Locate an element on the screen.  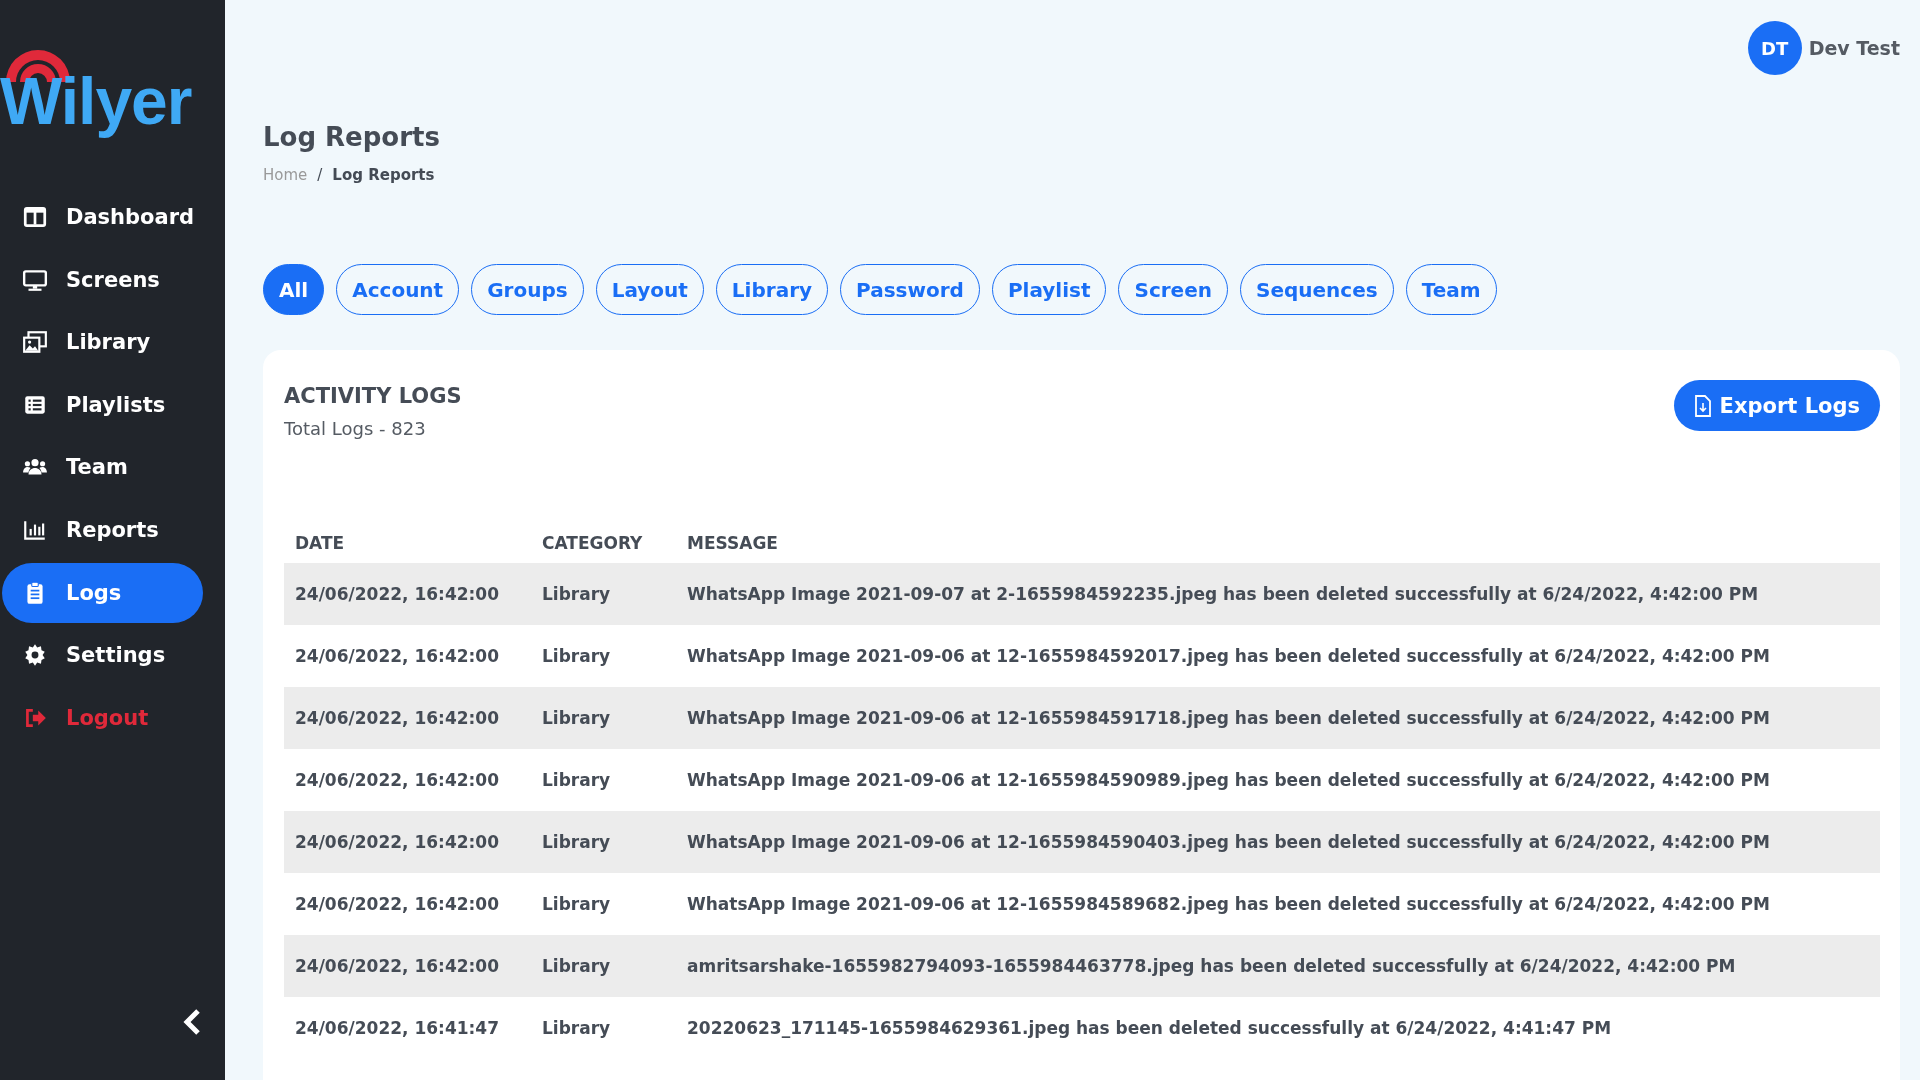
user-name: Dev Test is located at coordinates (1854, 48).